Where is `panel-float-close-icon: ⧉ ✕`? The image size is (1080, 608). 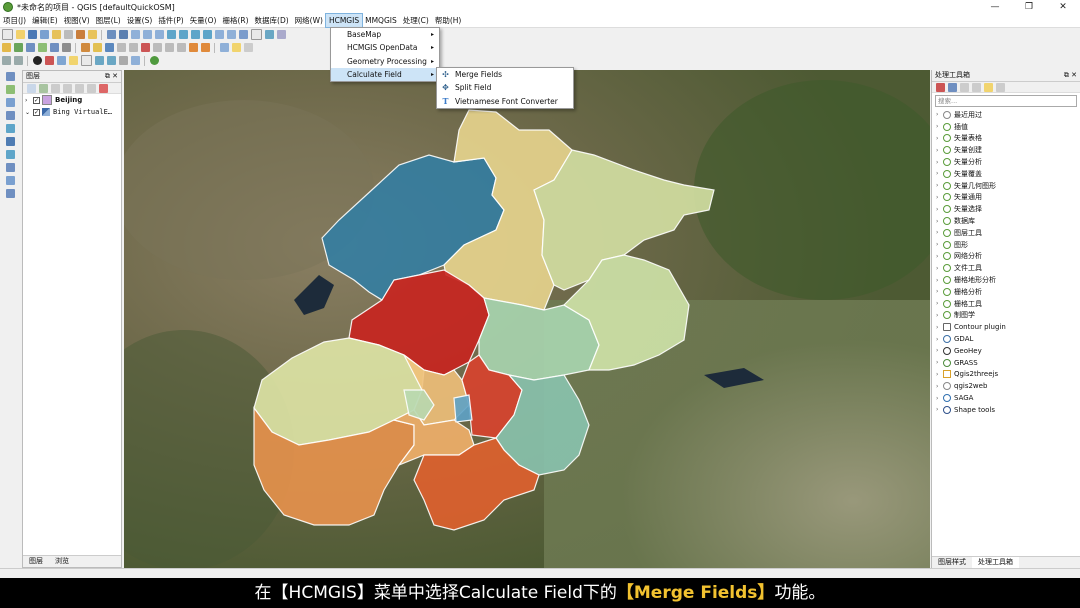 panel-float-close-icon: ⧉ ✕ is located at coordinates (1070, 75).